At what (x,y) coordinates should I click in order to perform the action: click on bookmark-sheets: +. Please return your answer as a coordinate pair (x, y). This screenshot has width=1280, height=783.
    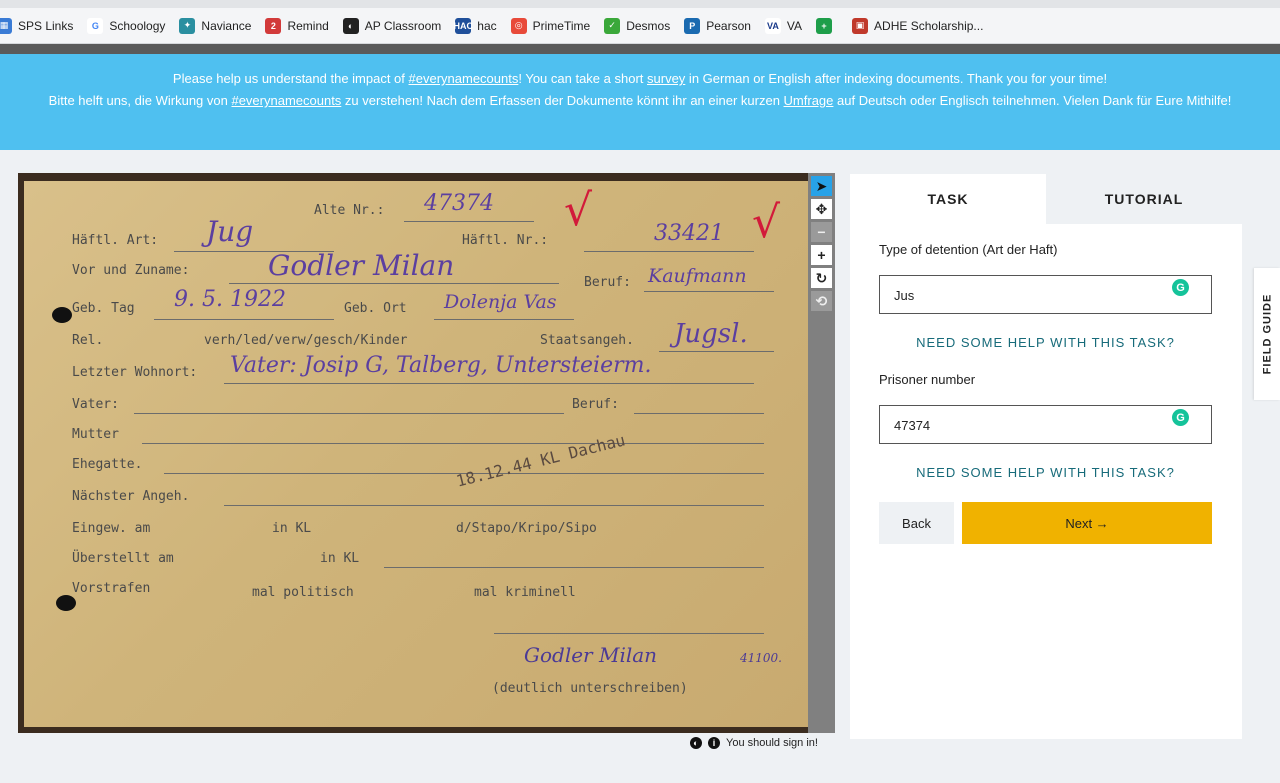
    Looking at the image, I should click on (827, 25).